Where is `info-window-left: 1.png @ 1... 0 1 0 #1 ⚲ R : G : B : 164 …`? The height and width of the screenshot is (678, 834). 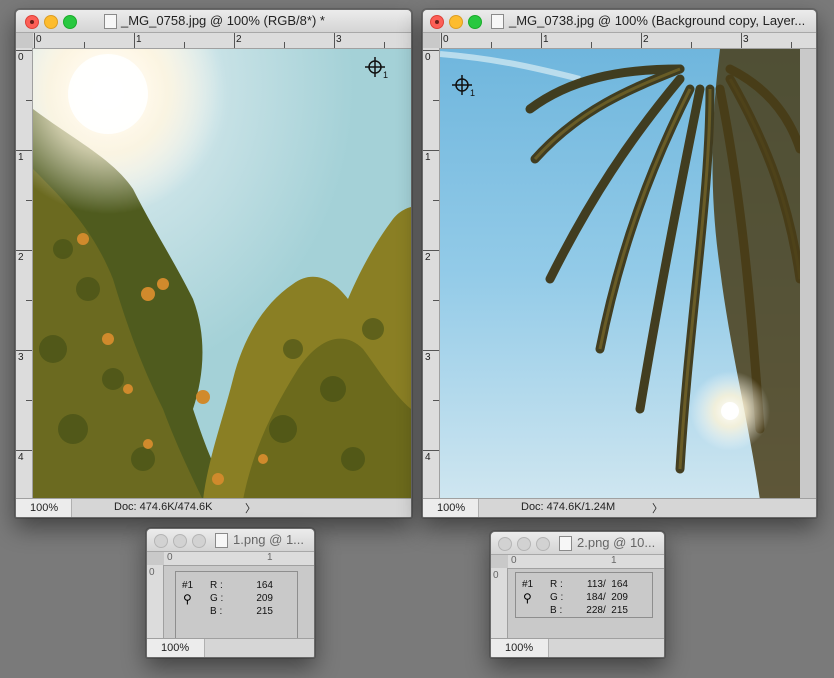
info-window-left: 1.png @ 1... 0 1 0 #1 ⚲ R : G : B : 164 … is located at coordinates (230, 593).